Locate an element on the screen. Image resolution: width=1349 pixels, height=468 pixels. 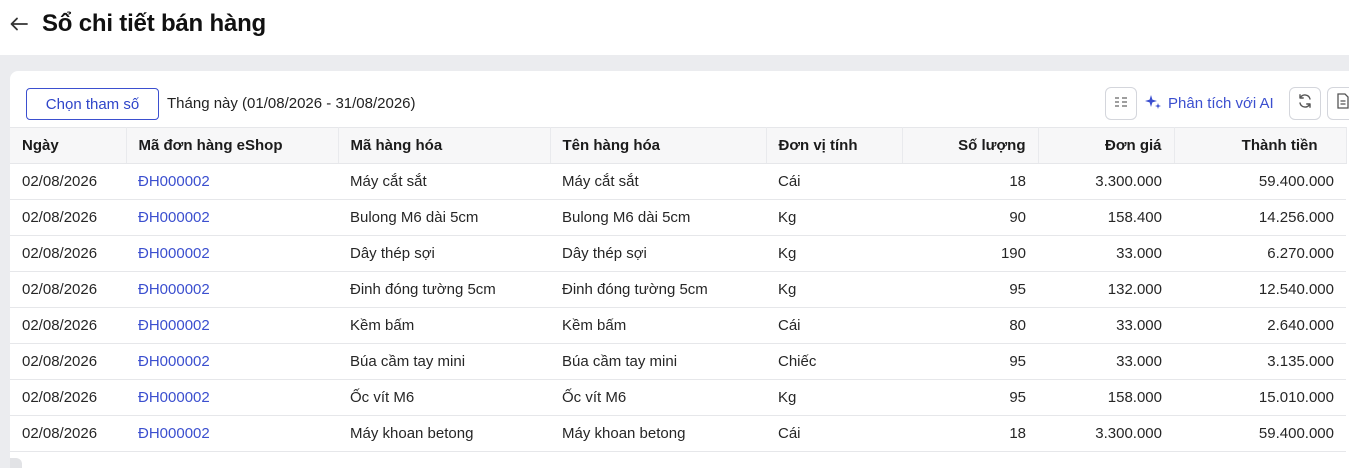
cell-amount: 14.256.000 is located at coordinates (1260, 217).